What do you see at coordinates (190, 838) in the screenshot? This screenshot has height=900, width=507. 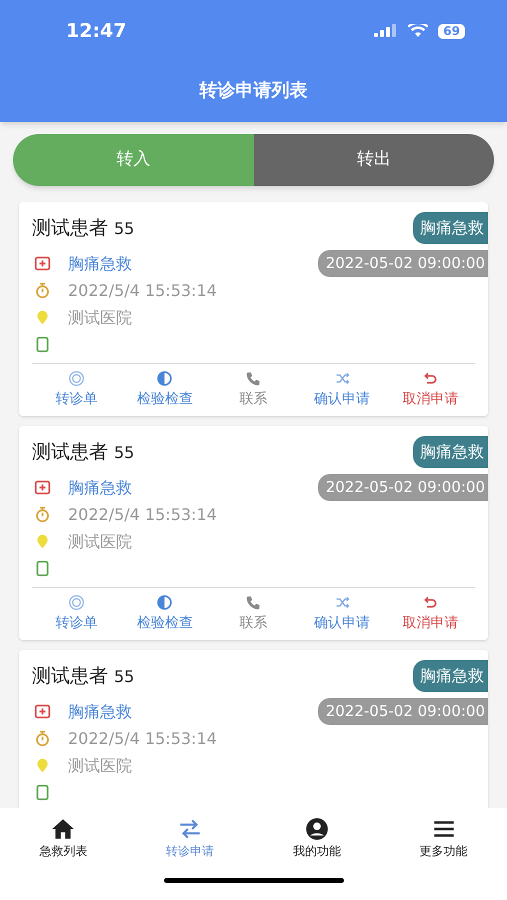 I see `nav-tab: 转诊申请` at bounding box center [190, 838].